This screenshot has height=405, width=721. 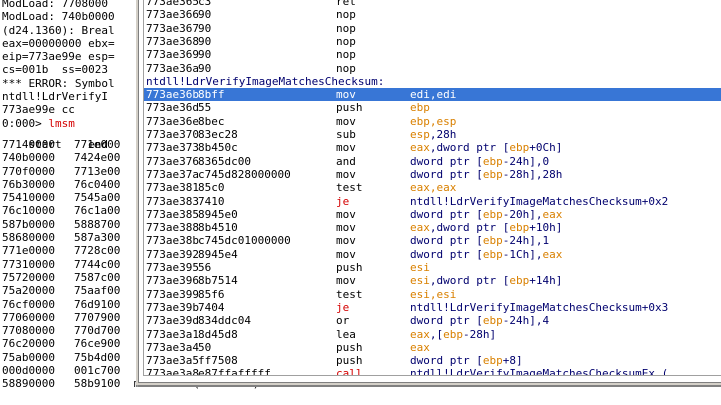 I want to click on disasm-row: 773ae366 90 nop, so click(x=432, y=14).